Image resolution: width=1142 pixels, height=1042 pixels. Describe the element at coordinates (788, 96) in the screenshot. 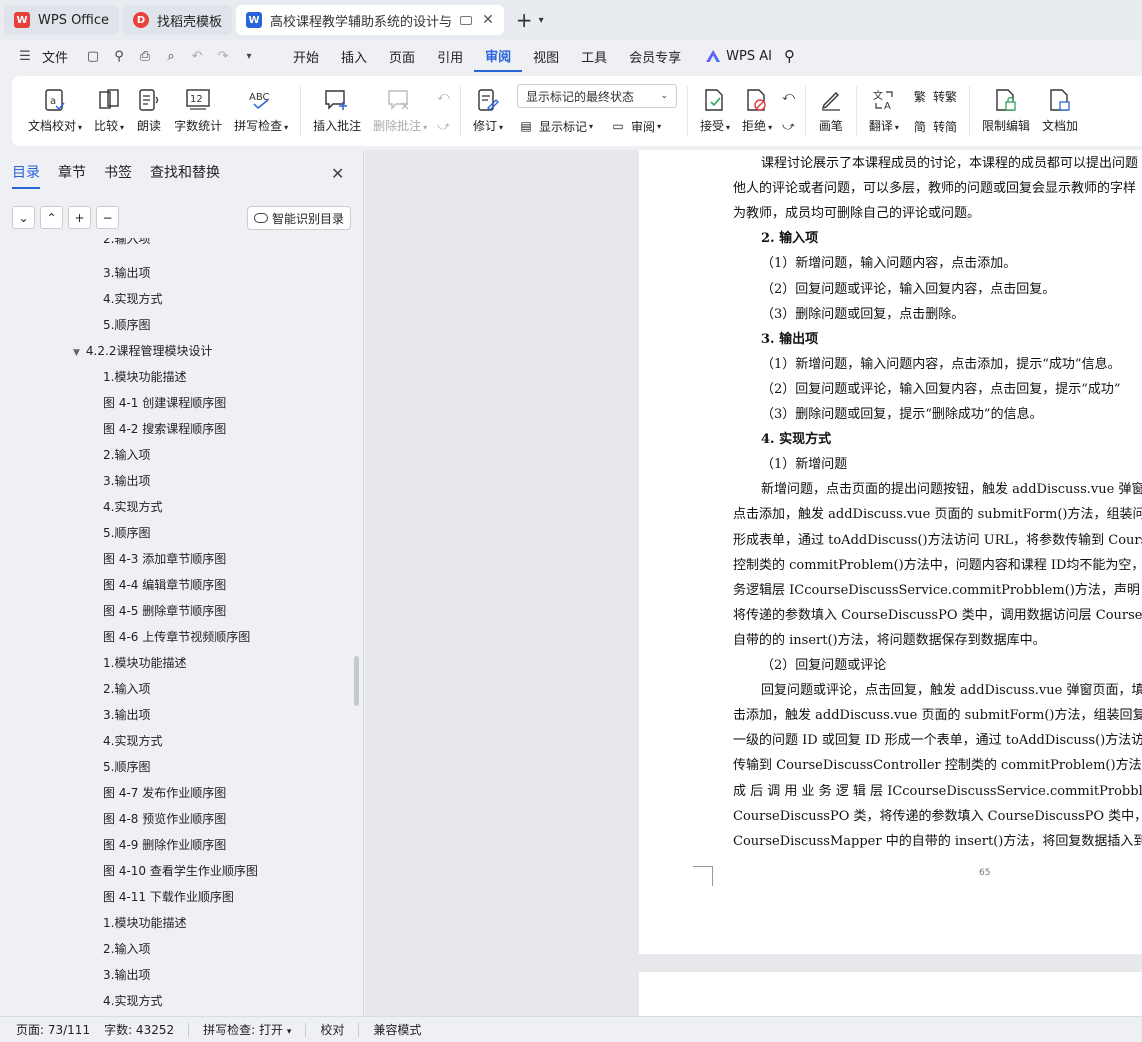

I see `prev-revision-icon: ⤺` at that location.